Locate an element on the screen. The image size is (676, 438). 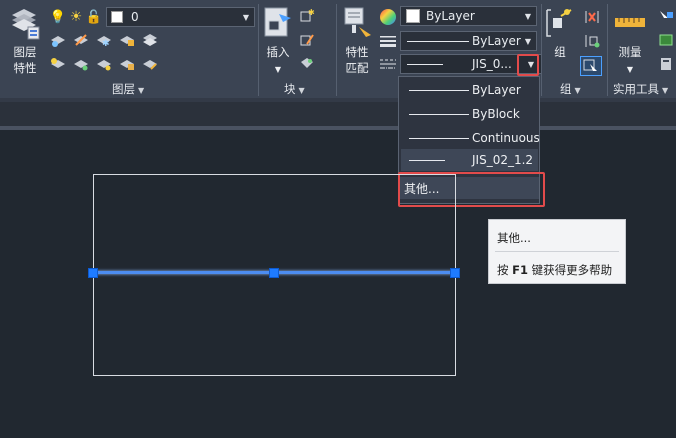
layer-properties-icon is located at coordinates (25, 24).